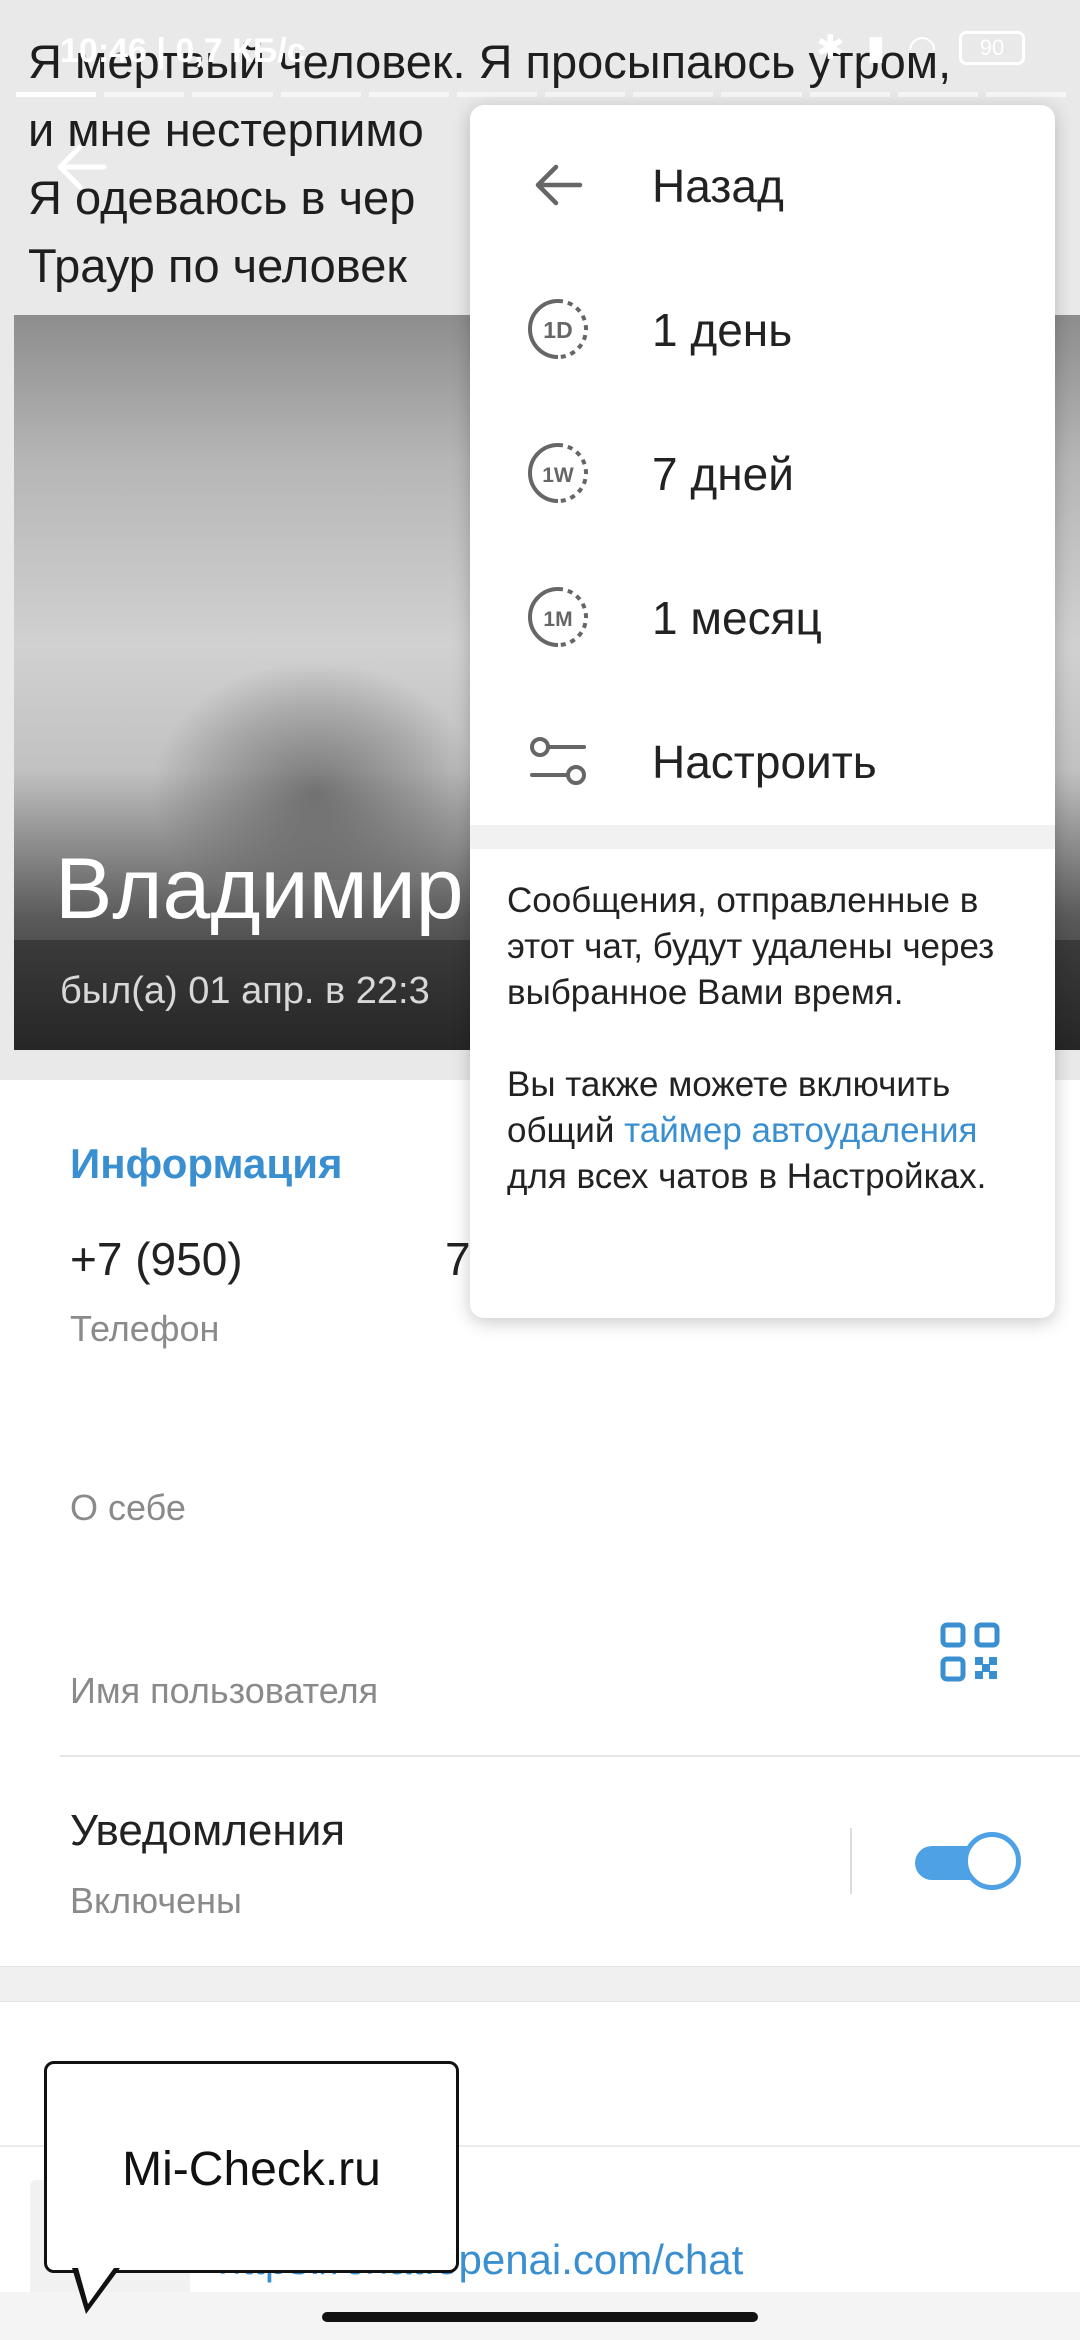 Image resolution: width=1080 pixels, height=2340 pixels. Describe the element at coordinates (540, 1984) in the screenshot. I see `section-separator` at that location.